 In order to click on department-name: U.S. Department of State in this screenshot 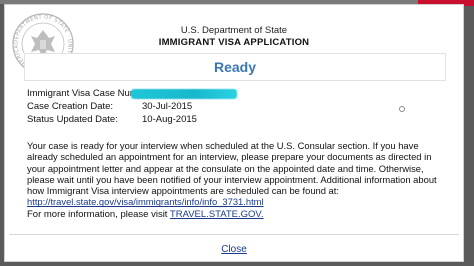, I will do `click(234, 30)`.